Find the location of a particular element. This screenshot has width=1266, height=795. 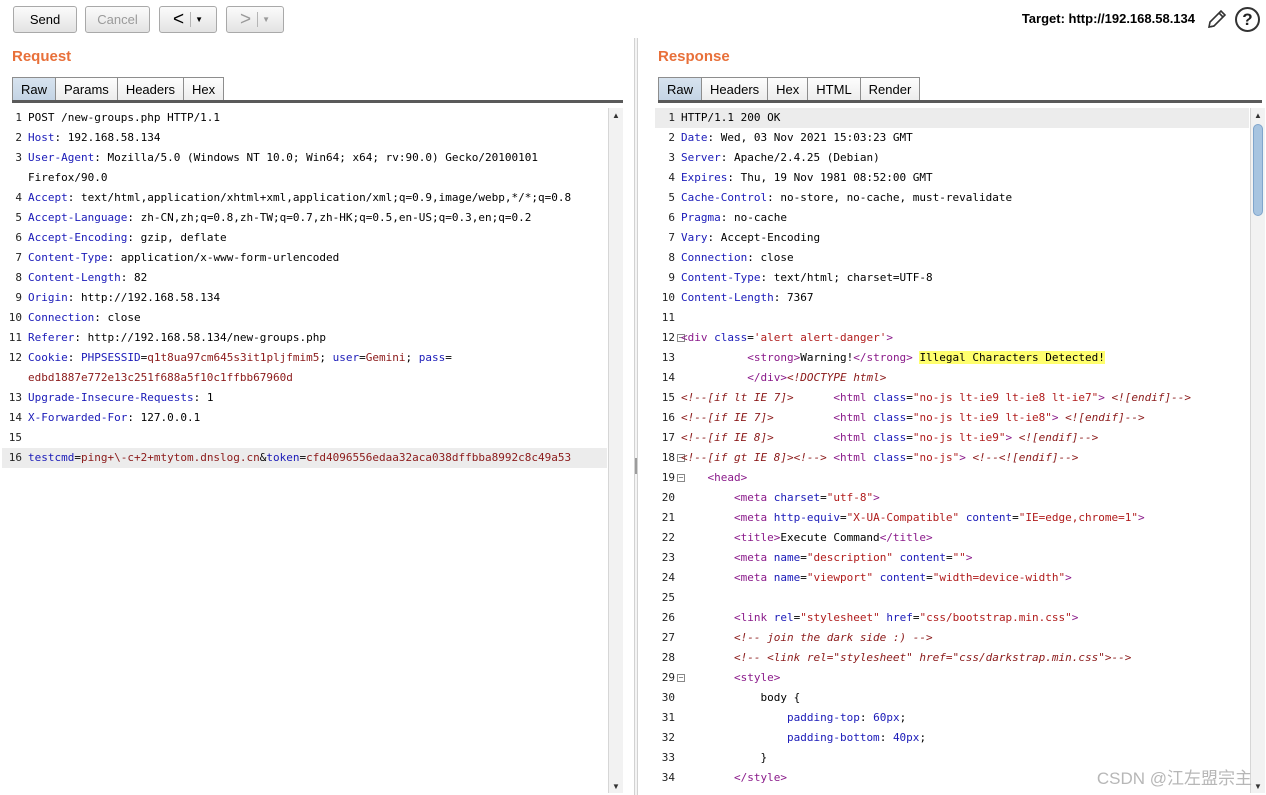

code-text: = is located at coordinates (823, 497).